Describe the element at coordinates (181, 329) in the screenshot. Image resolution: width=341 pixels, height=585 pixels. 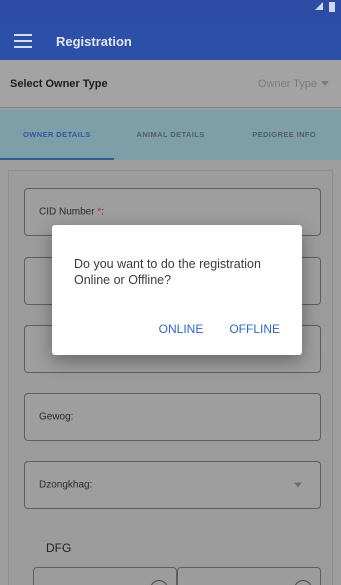
I see `online-button: ONLINE` at that location.